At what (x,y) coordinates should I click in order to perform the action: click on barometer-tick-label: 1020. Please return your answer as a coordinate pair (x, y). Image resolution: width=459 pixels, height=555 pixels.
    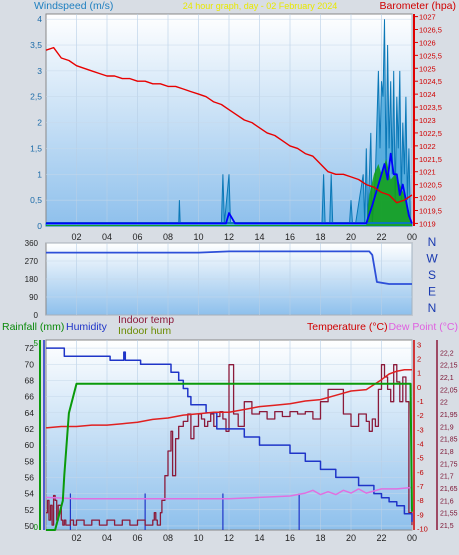
    Looking at the image, I should click on (427, 198).